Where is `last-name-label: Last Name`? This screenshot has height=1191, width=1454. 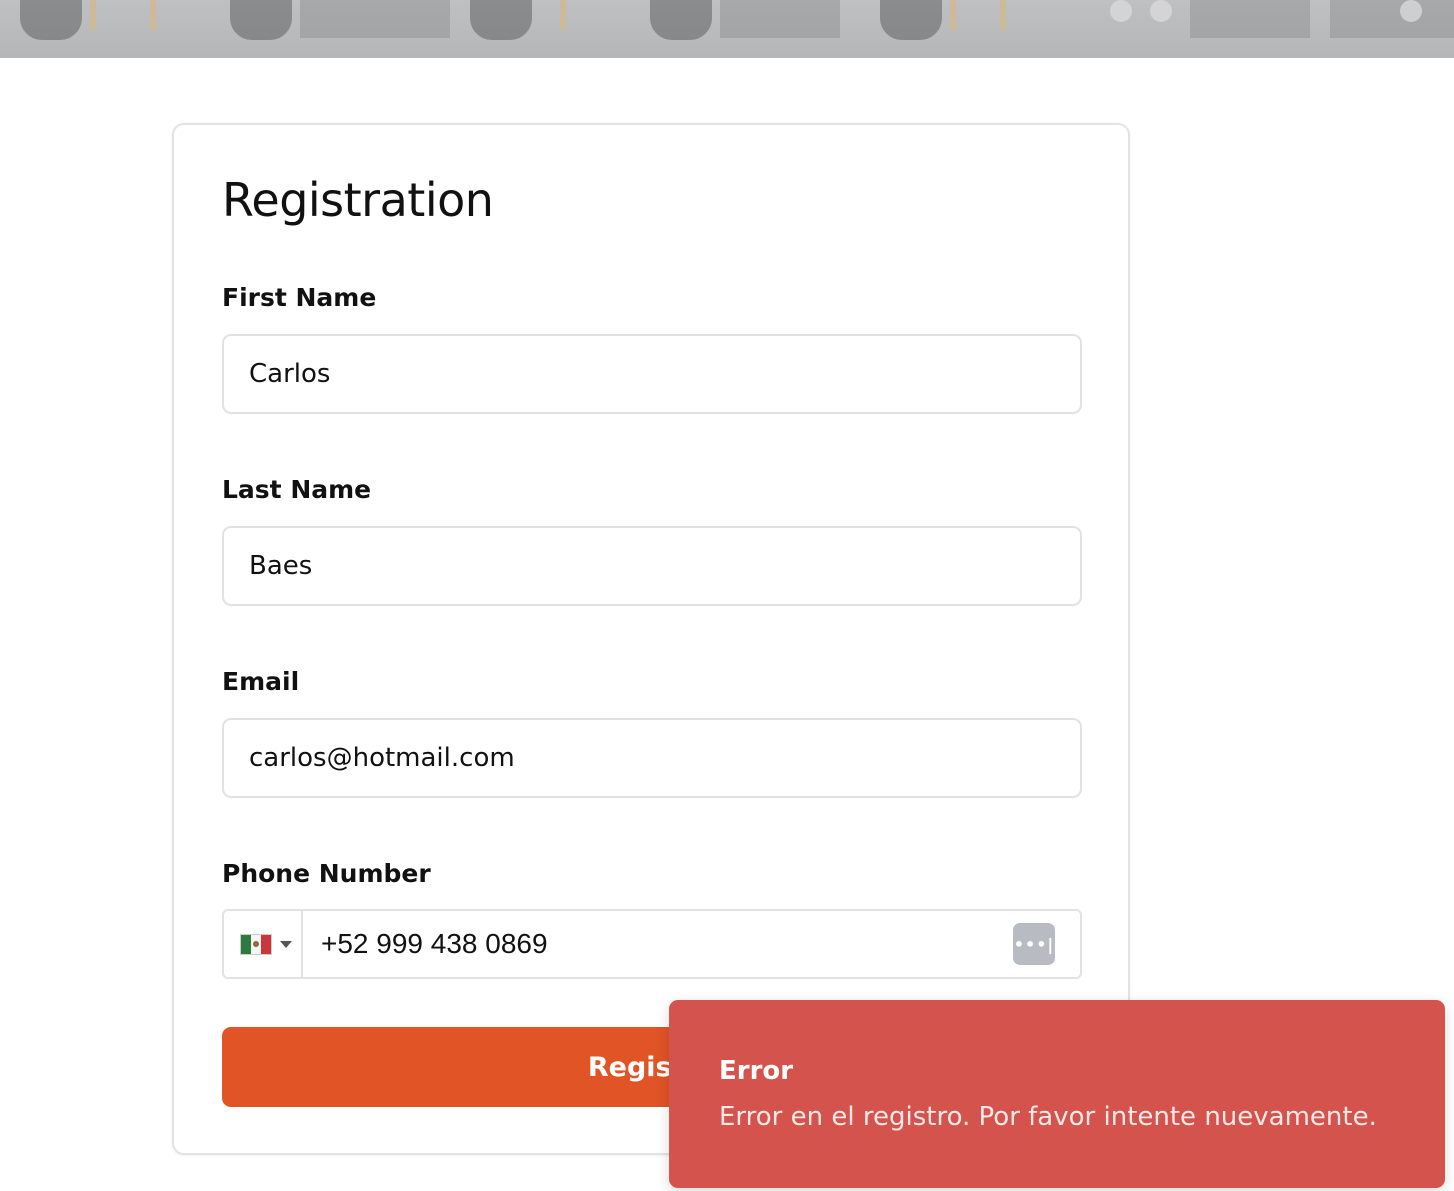 last-name-label: Last Name is located at coordinates (297, 489).